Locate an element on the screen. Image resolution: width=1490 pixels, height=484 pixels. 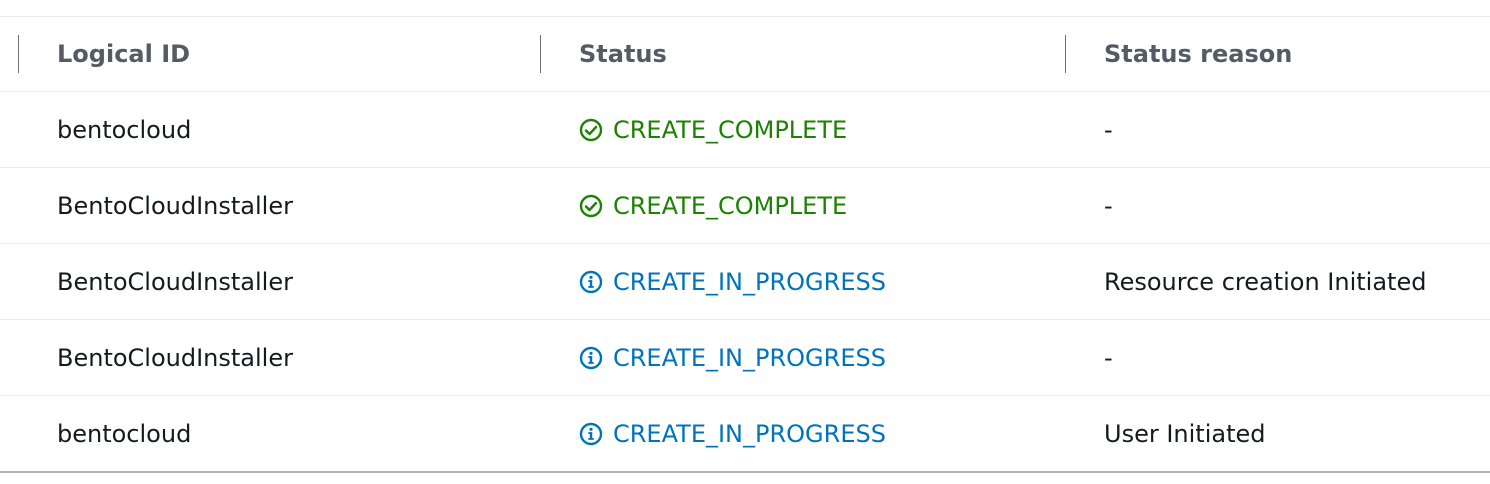
status-reason-cell: User Initiated is located at coordinates (1185, 433).